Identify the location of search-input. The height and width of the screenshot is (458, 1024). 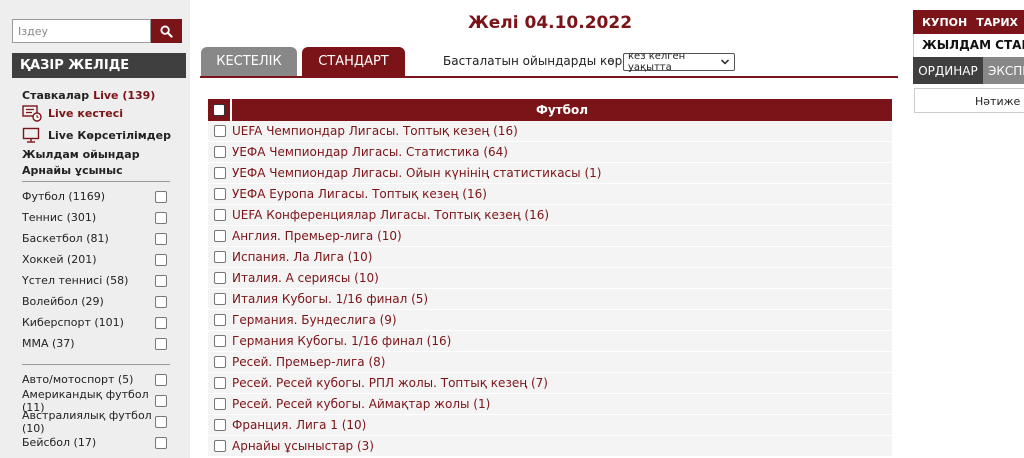
(81, 31).